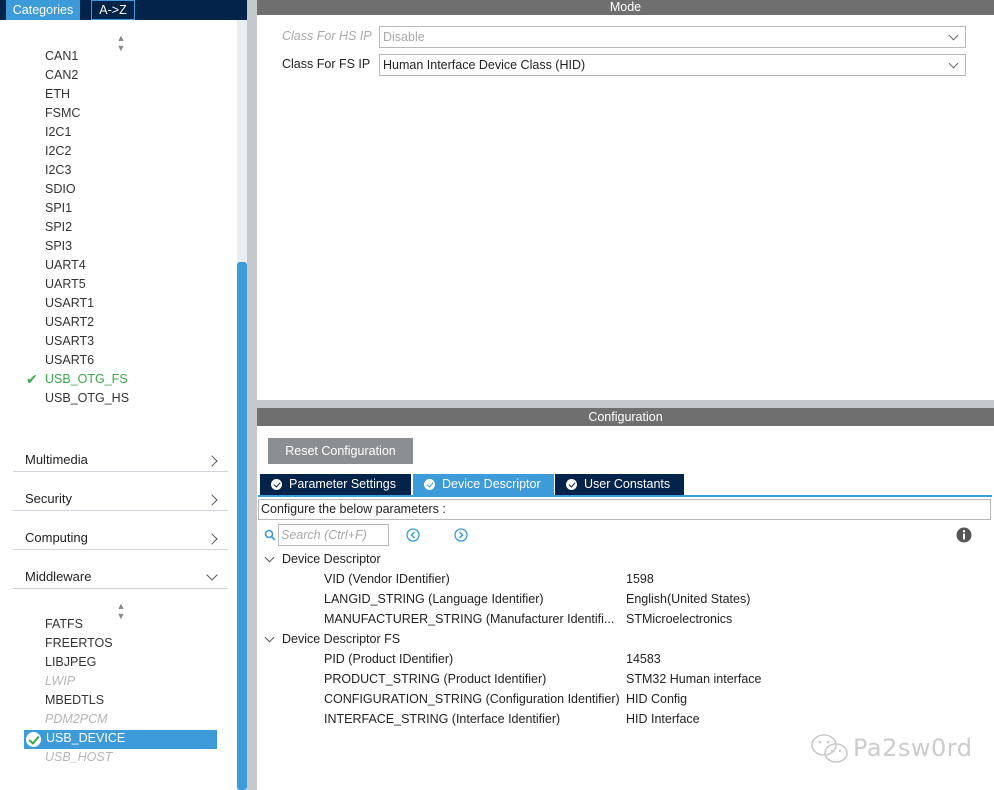 Image resolution: width=994 pixels, height=790 pixels. What do you see at coordinates (62, 113) in the screenshot?
I see `peripheral-item-fsmc: FSMC` at bounding box center [62, 113].